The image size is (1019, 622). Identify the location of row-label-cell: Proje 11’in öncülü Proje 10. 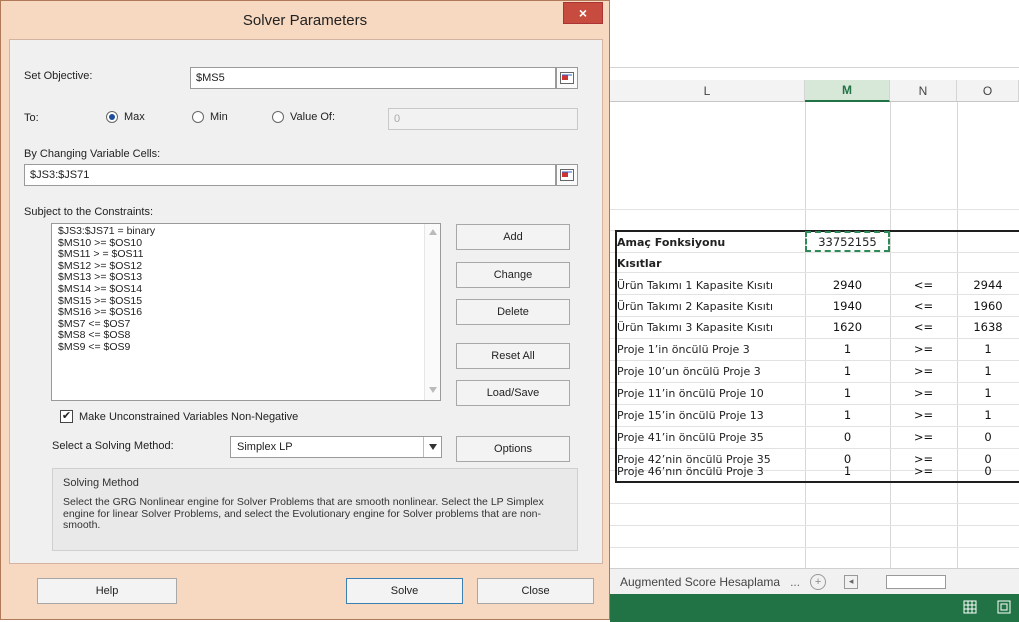
(711, 393).